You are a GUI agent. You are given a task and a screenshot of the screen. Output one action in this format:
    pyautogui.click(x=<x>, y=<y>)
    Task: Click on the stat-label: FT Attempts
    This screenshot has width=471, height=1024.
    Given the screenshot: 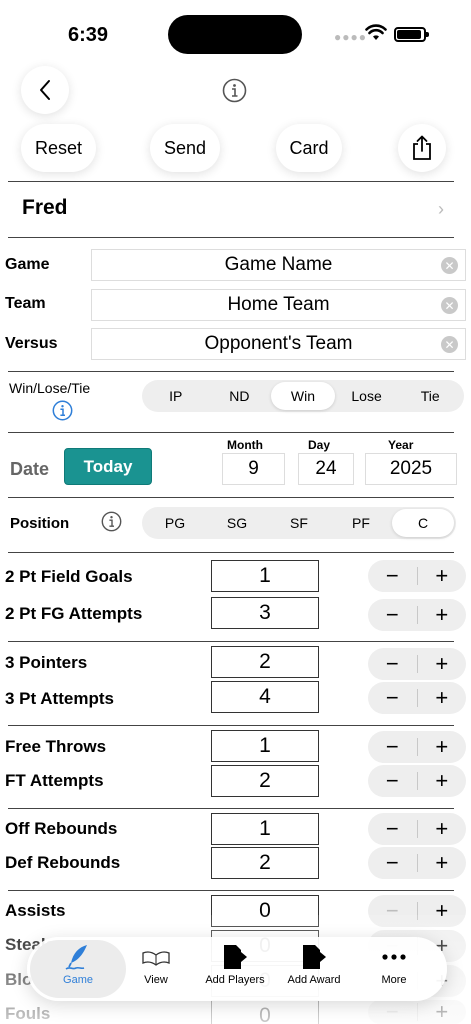 What is the action you would take?
    pyautogui.click(x=54, y=780)
    